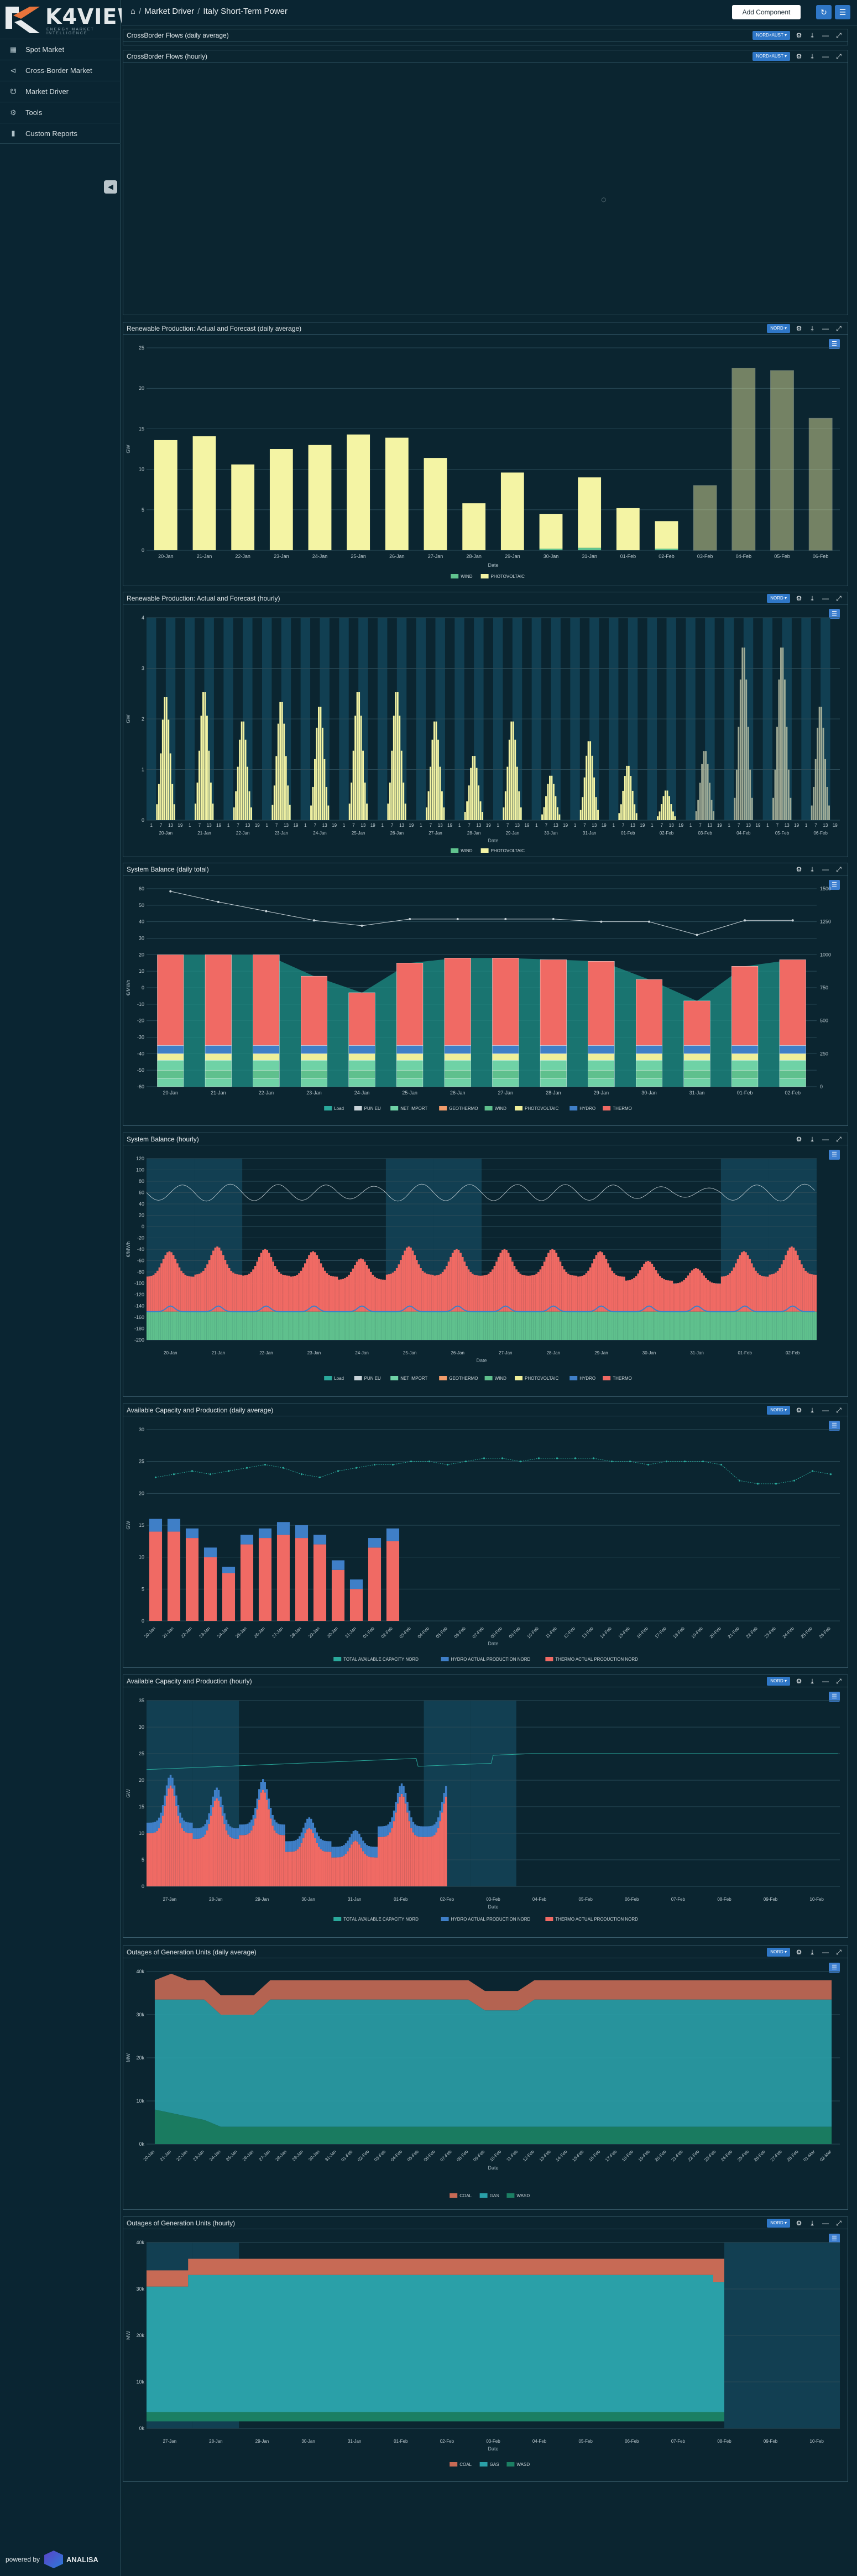 The image size is (857, 2576). Describe the element at coordinates (71, 18) in the screenshot. I see `k4view-logo: K4VIEW ENERGY MARKET INTELLIGENCE` at that location.